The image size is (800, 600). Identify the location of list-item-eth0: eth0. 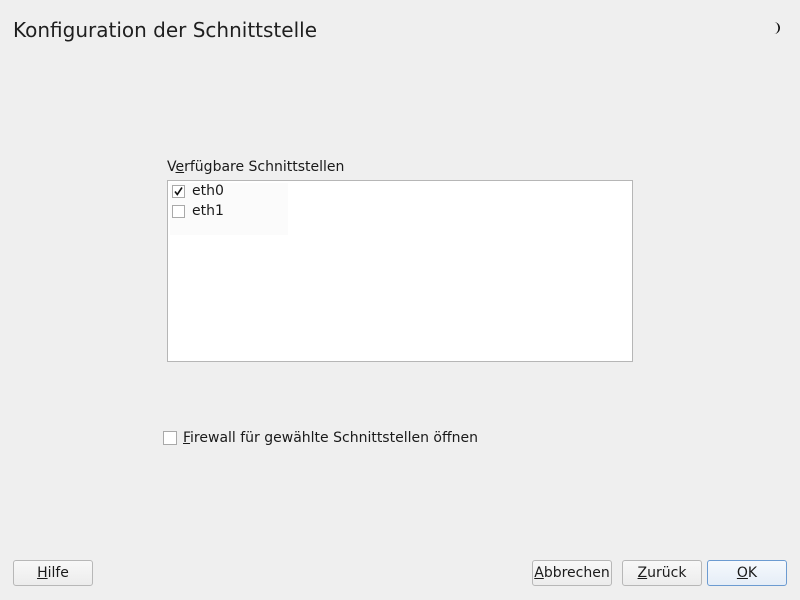
(230, 191).